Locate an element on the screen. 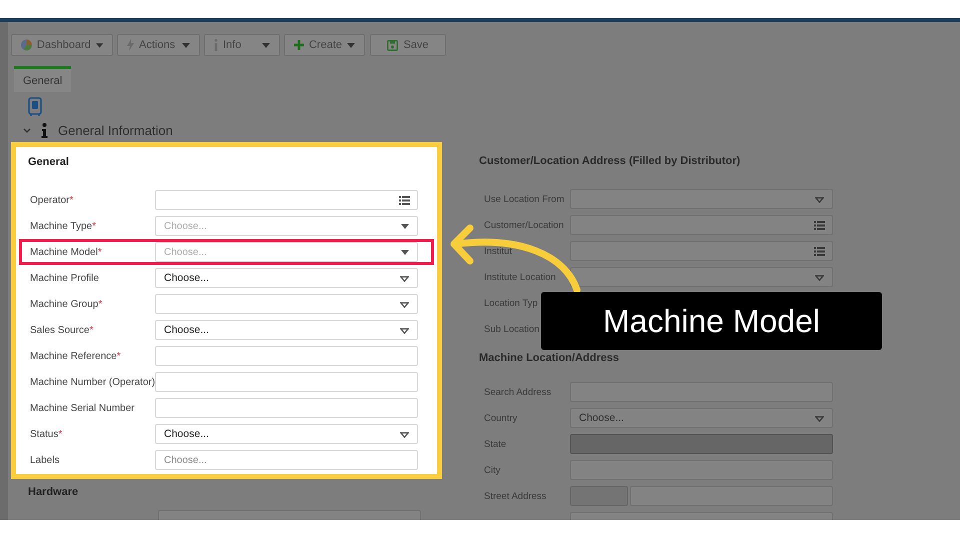 This screenshot has width=960, height=540. field-label: Search Address is located at coordinates (518, 392).